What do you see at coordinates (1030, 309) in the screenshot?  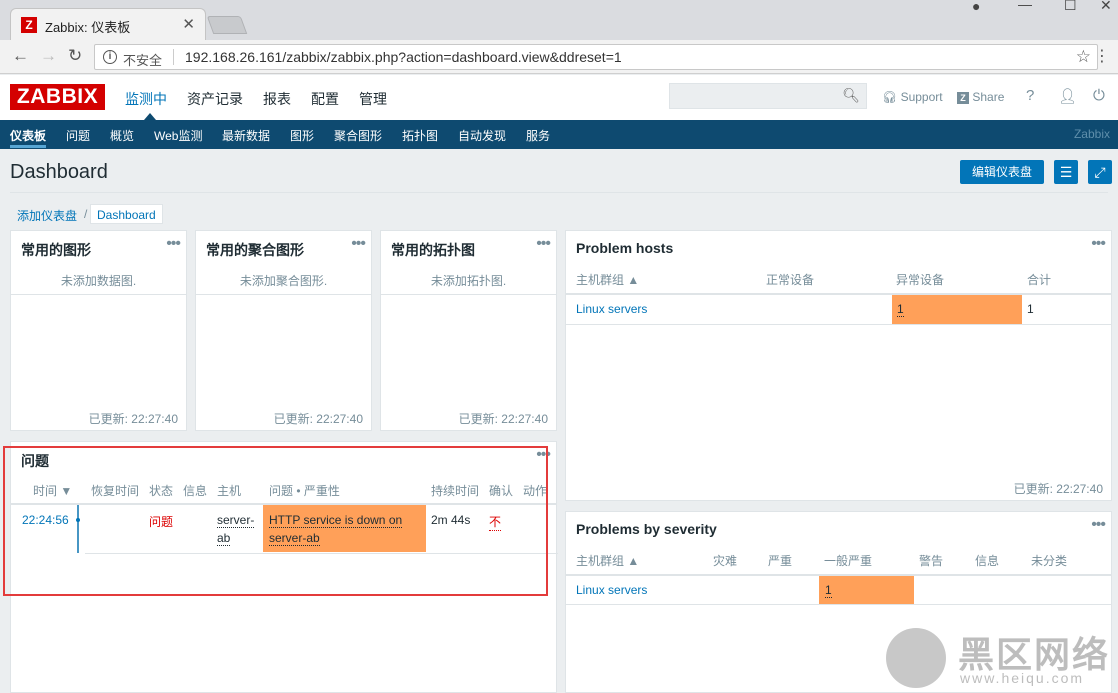 I see `total-count: 1` at bounding box center [1030, 309].